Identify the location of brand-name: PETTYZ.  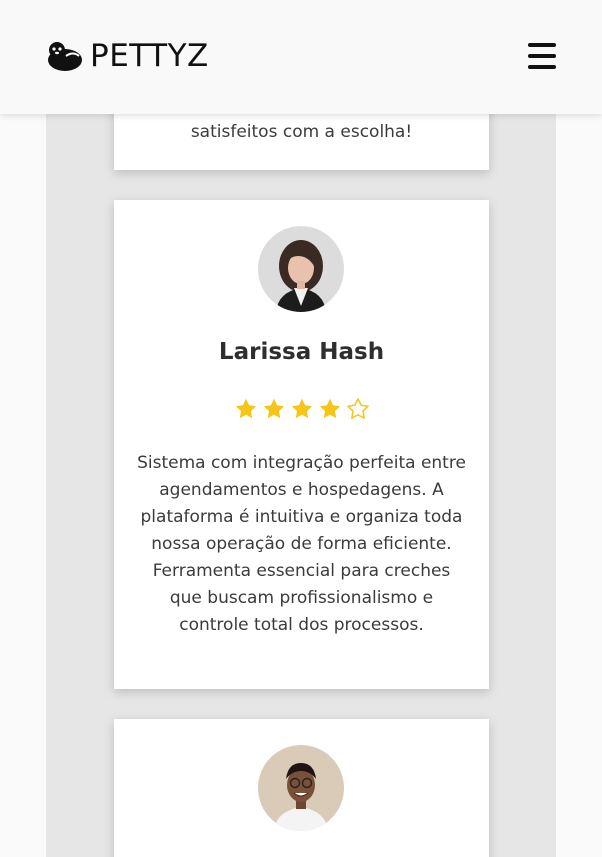
(149, 56).